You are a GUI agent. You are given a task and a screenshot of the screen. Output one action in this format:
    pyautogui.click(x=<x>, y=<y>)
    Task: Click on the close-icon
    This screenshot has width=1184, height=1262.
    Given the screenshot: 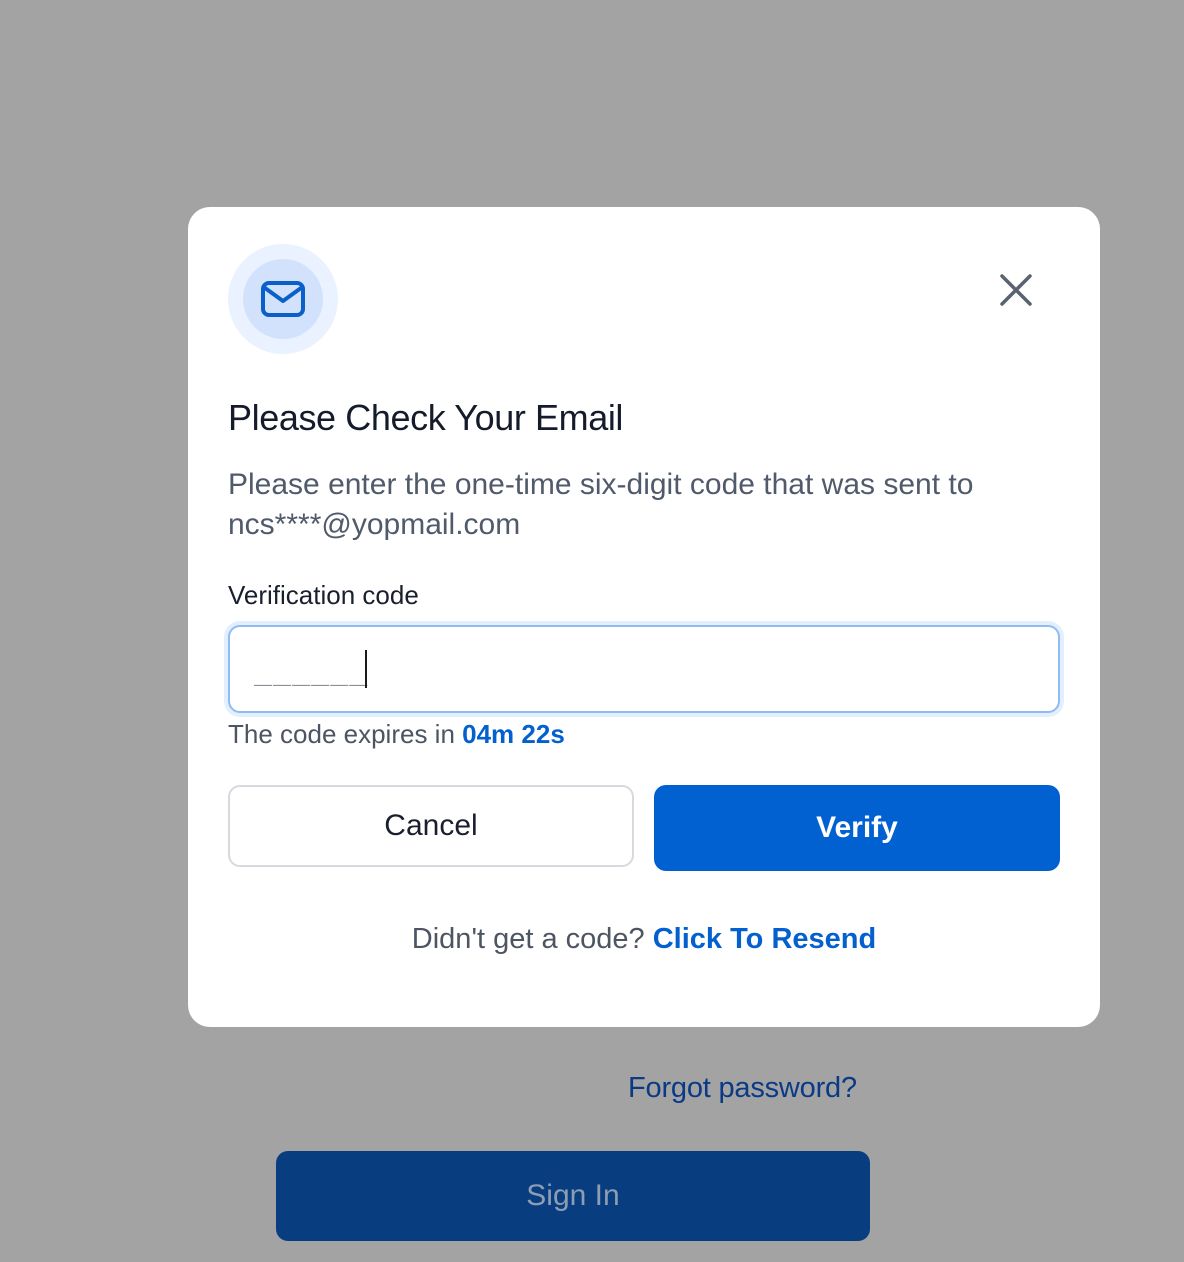 What is the action you would take?
    pyautogui.click(x=1016, y=290)
    